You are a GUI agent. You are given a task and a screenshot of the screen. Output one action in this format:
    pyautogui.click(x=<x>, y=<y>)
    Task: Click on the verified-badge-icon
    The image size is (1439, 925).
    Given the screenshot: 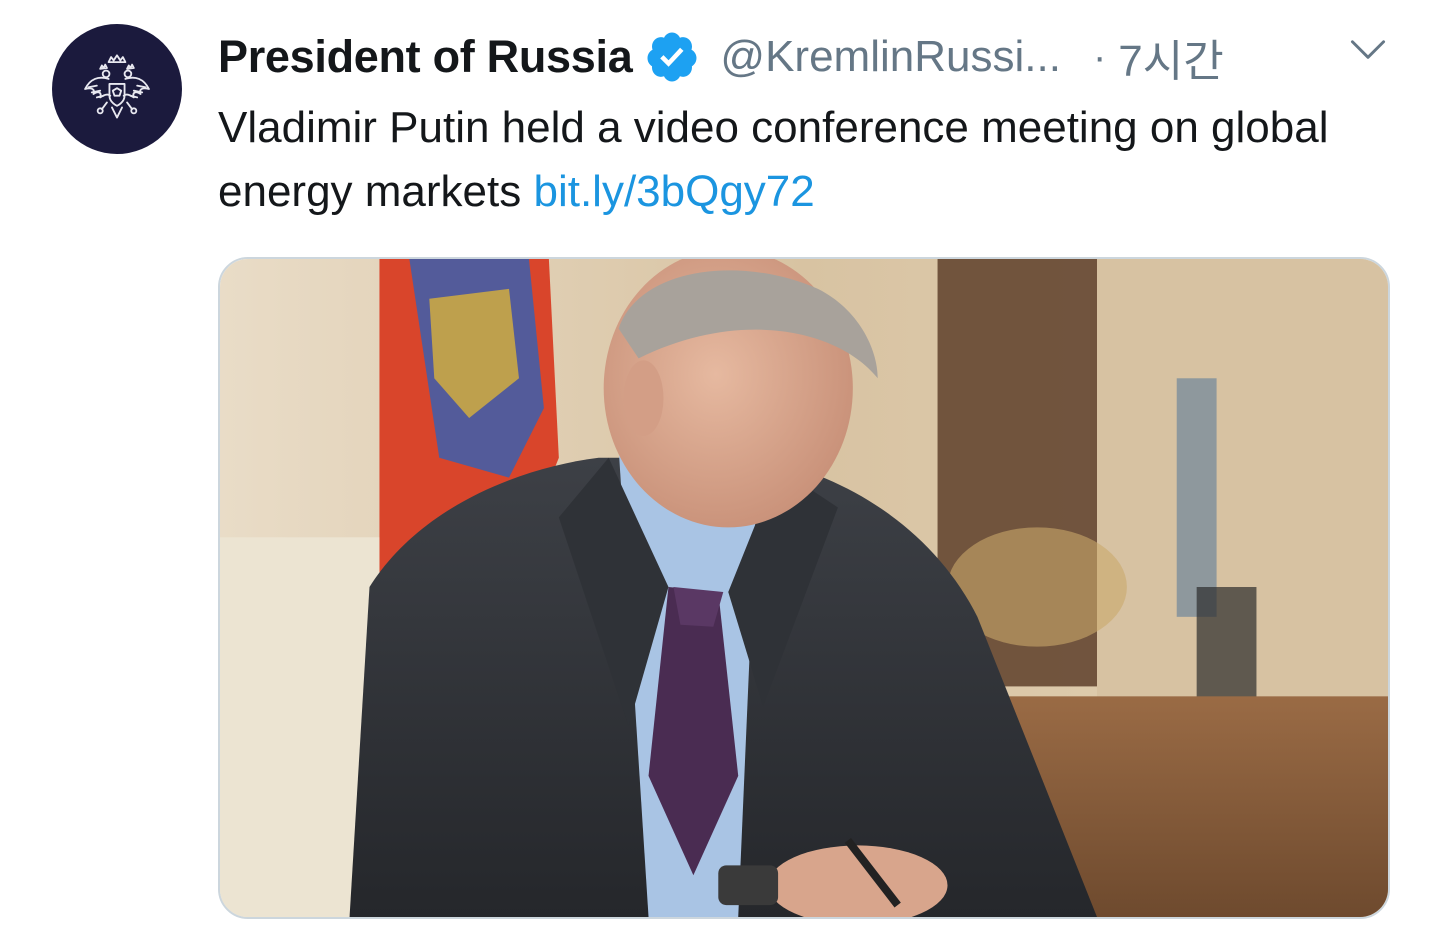 What is the action you would take?
    pyautogui.click(x=672, y=57)
    